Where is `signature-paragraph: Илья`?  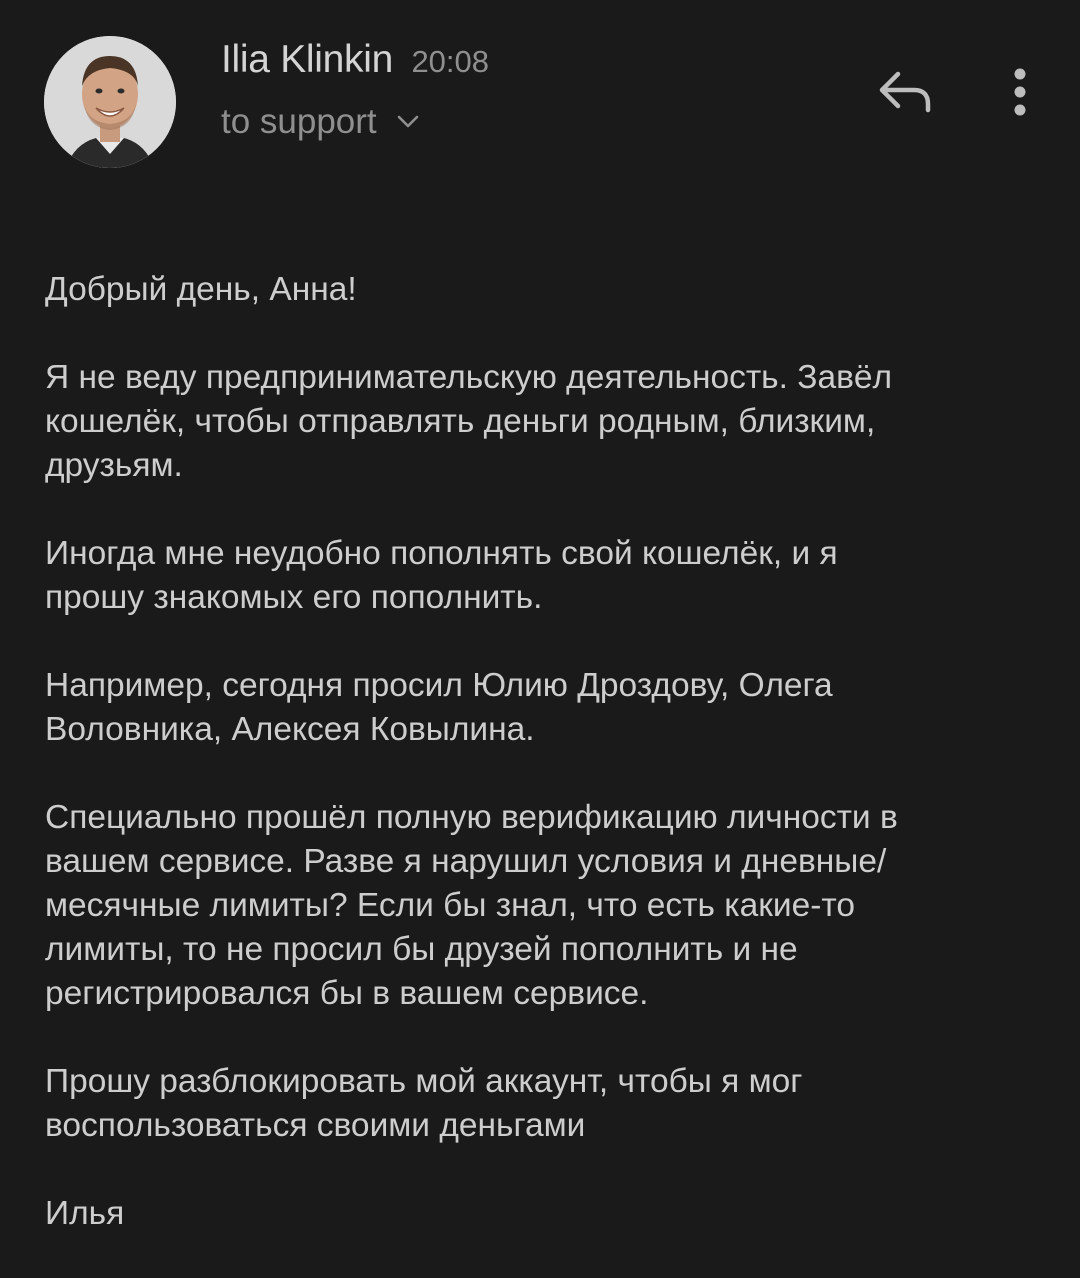 signature-paragraph: Илья is located at coordinates (545, 1214).